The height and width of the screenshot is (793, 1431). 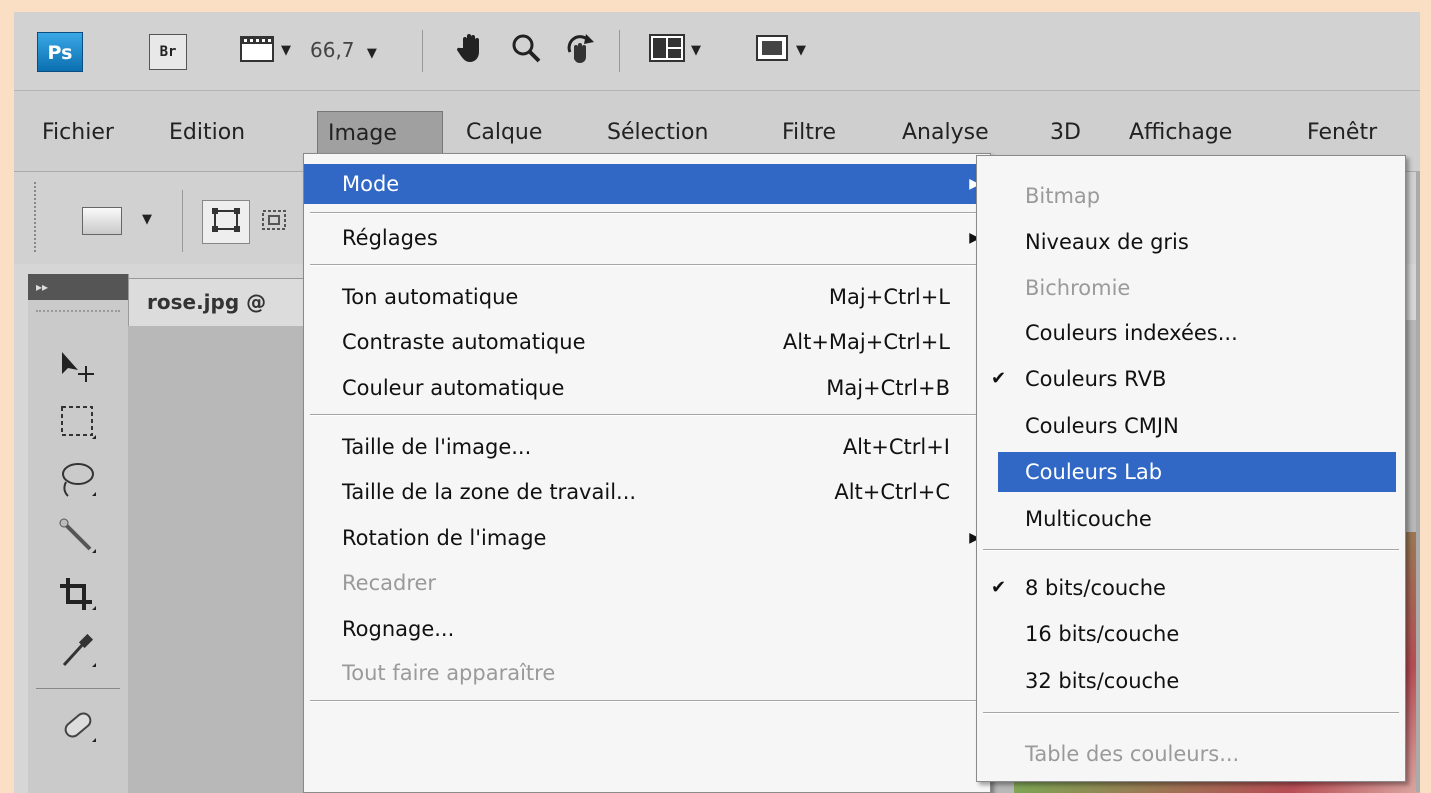 I want to click on panel-edge, so click(x=1418, y=482).